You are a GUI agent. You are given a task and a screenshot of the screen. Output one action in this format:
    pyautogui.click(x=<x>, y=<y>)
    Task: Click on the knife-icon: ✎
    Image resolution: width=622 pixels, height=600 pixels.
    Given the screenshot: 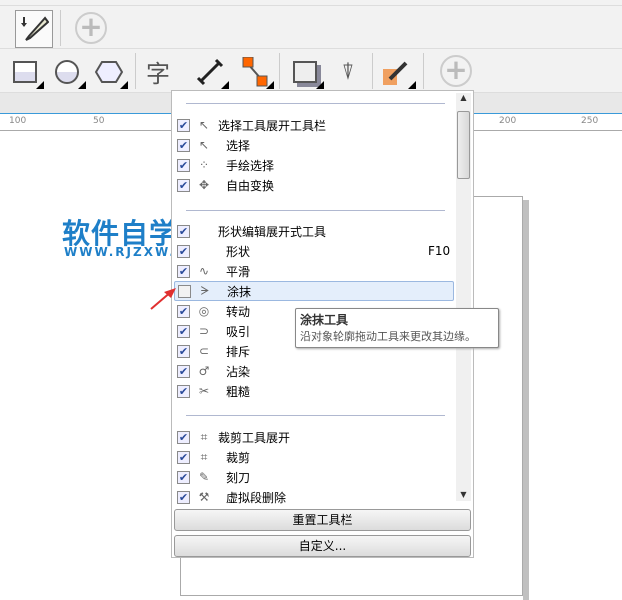 What is the action you would take?
    pyautogui.click(x=204, y=477)
    